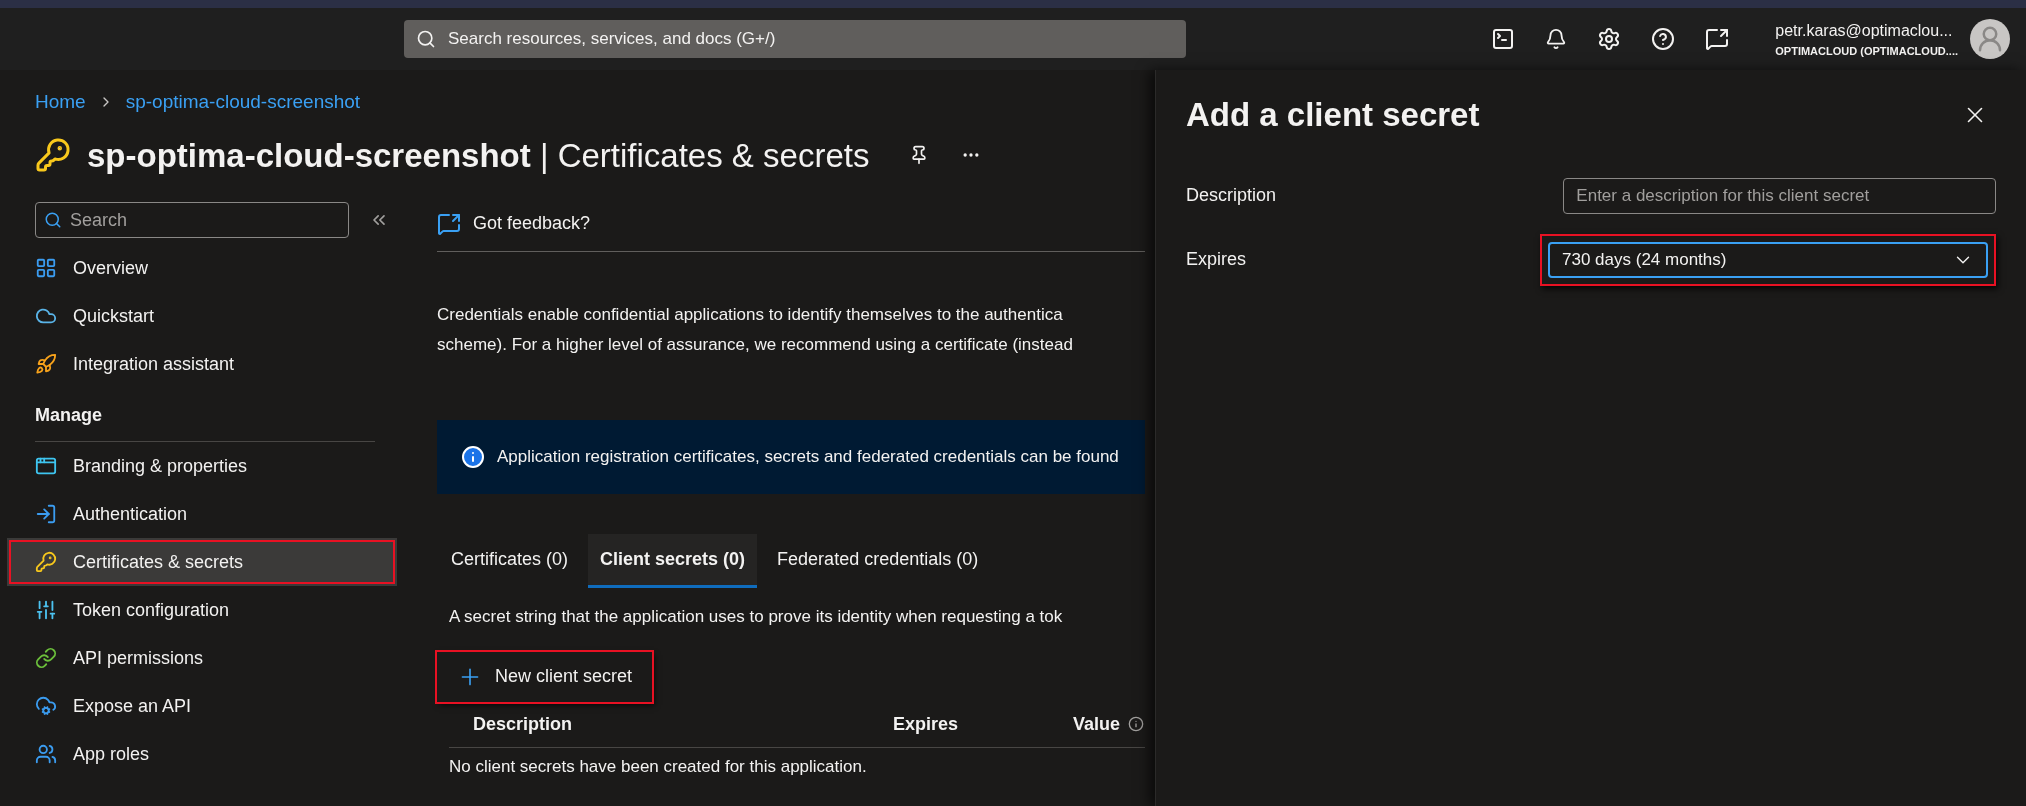 The image size is (2026, 806). What do you see at coordinates (478, 155) in the screenshot?
I see `page-title: sp-optima-cloud-screenshot | Certificates & secrets` at bounding box center [478, 155].